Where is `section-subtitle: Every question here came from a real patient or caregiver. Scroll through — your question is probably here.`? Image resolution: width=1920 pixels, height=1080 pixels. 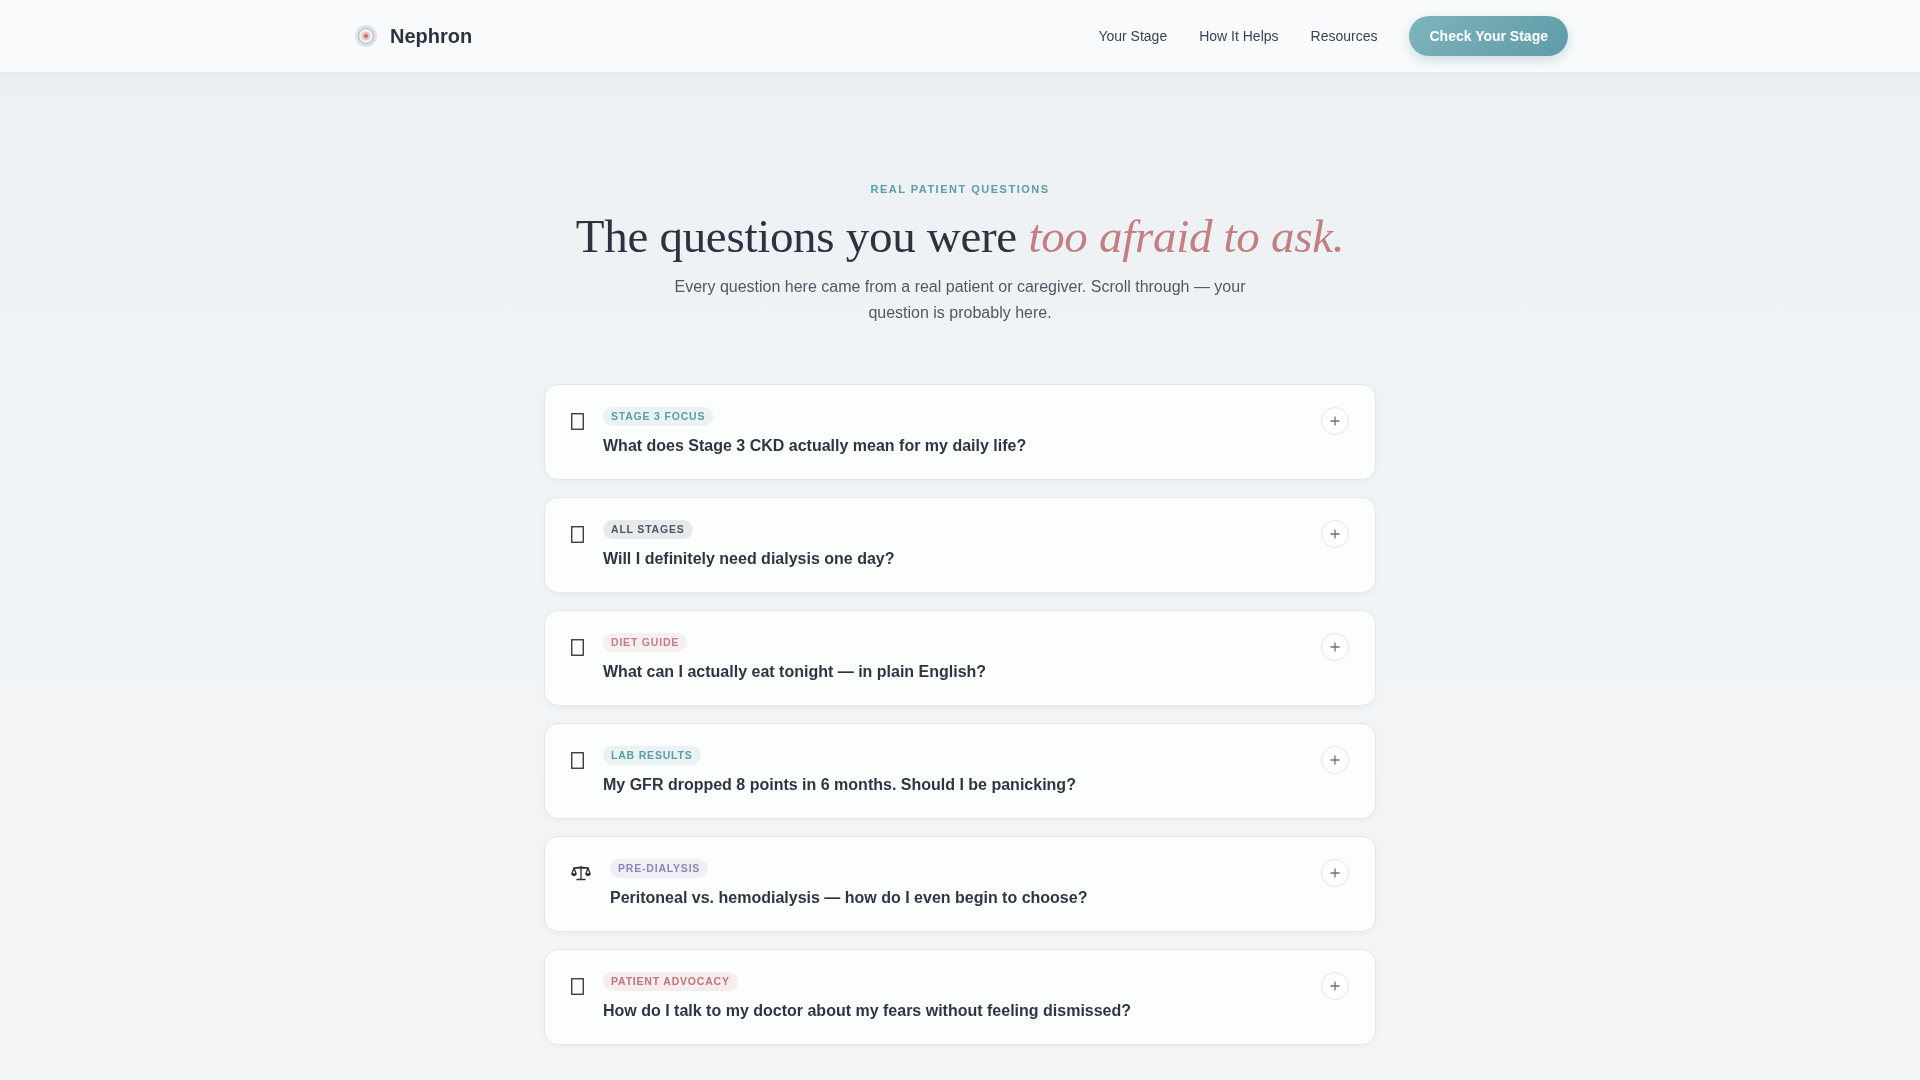 section-subtitle: Every question here came from a real patient or caregiver. Scroll through — your question is probably here. is located at coordinates (960, 300).